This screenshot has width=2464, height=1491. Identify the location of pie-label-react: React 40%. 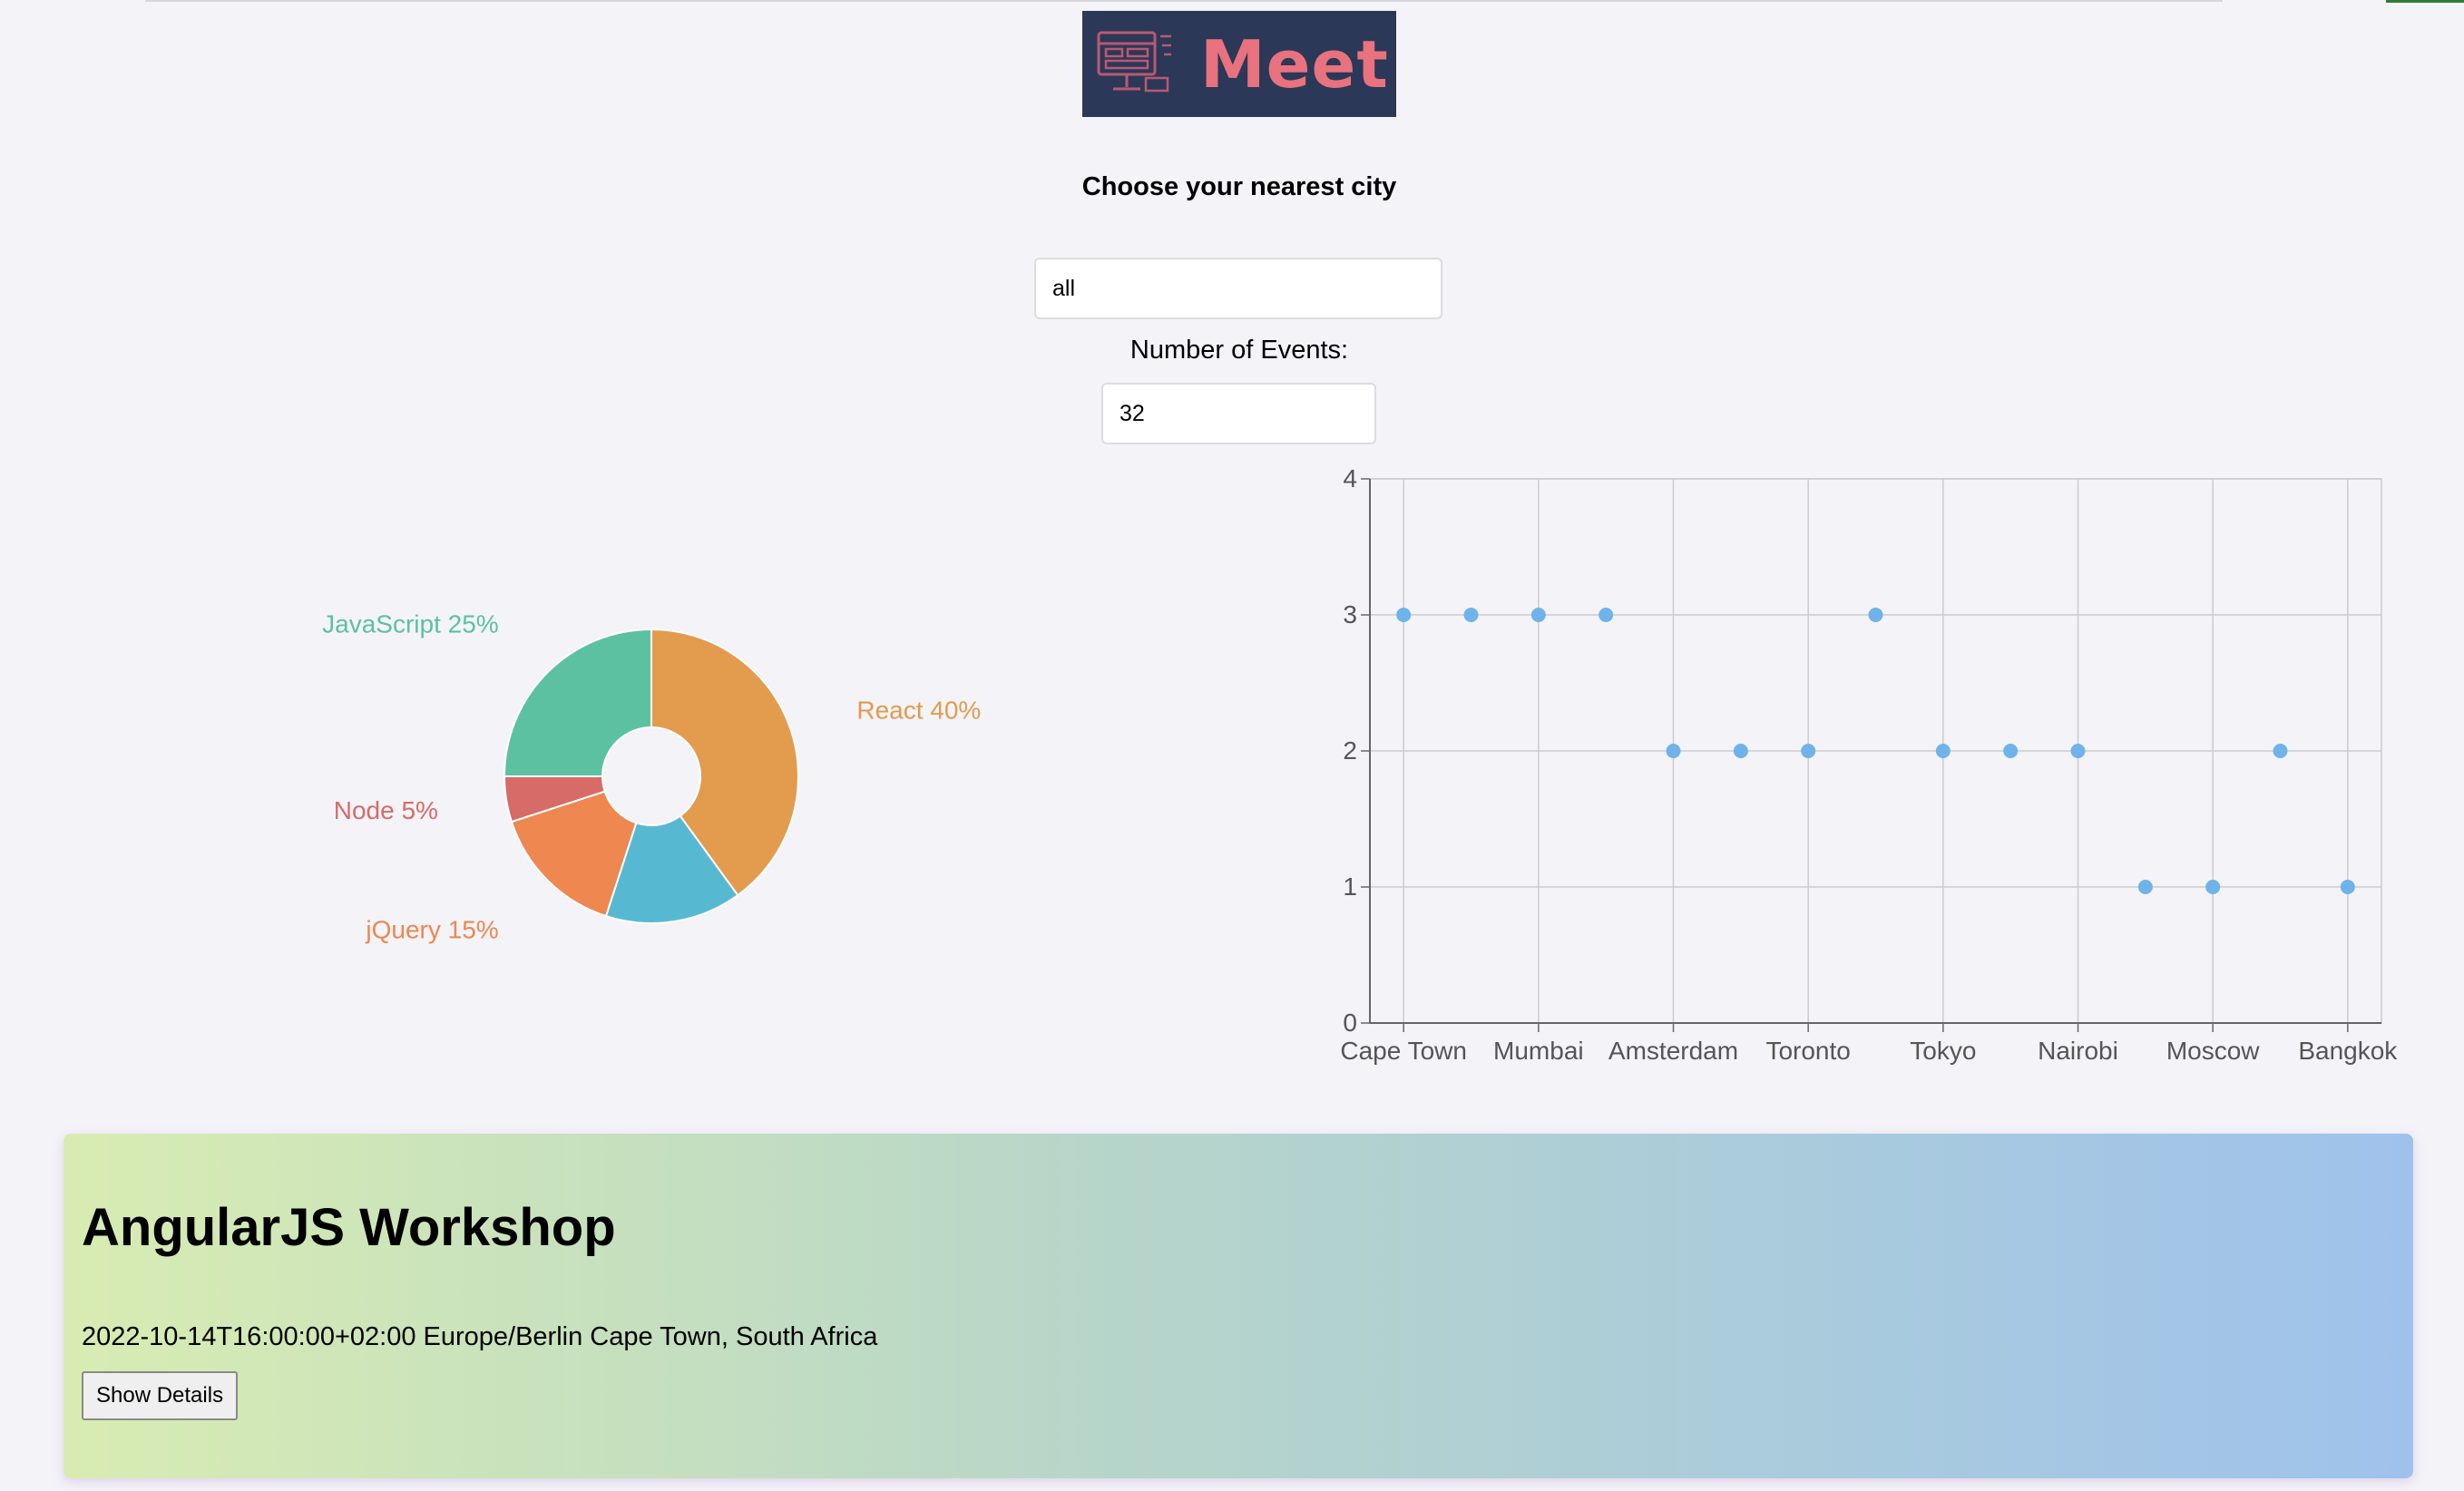
(918, 710).